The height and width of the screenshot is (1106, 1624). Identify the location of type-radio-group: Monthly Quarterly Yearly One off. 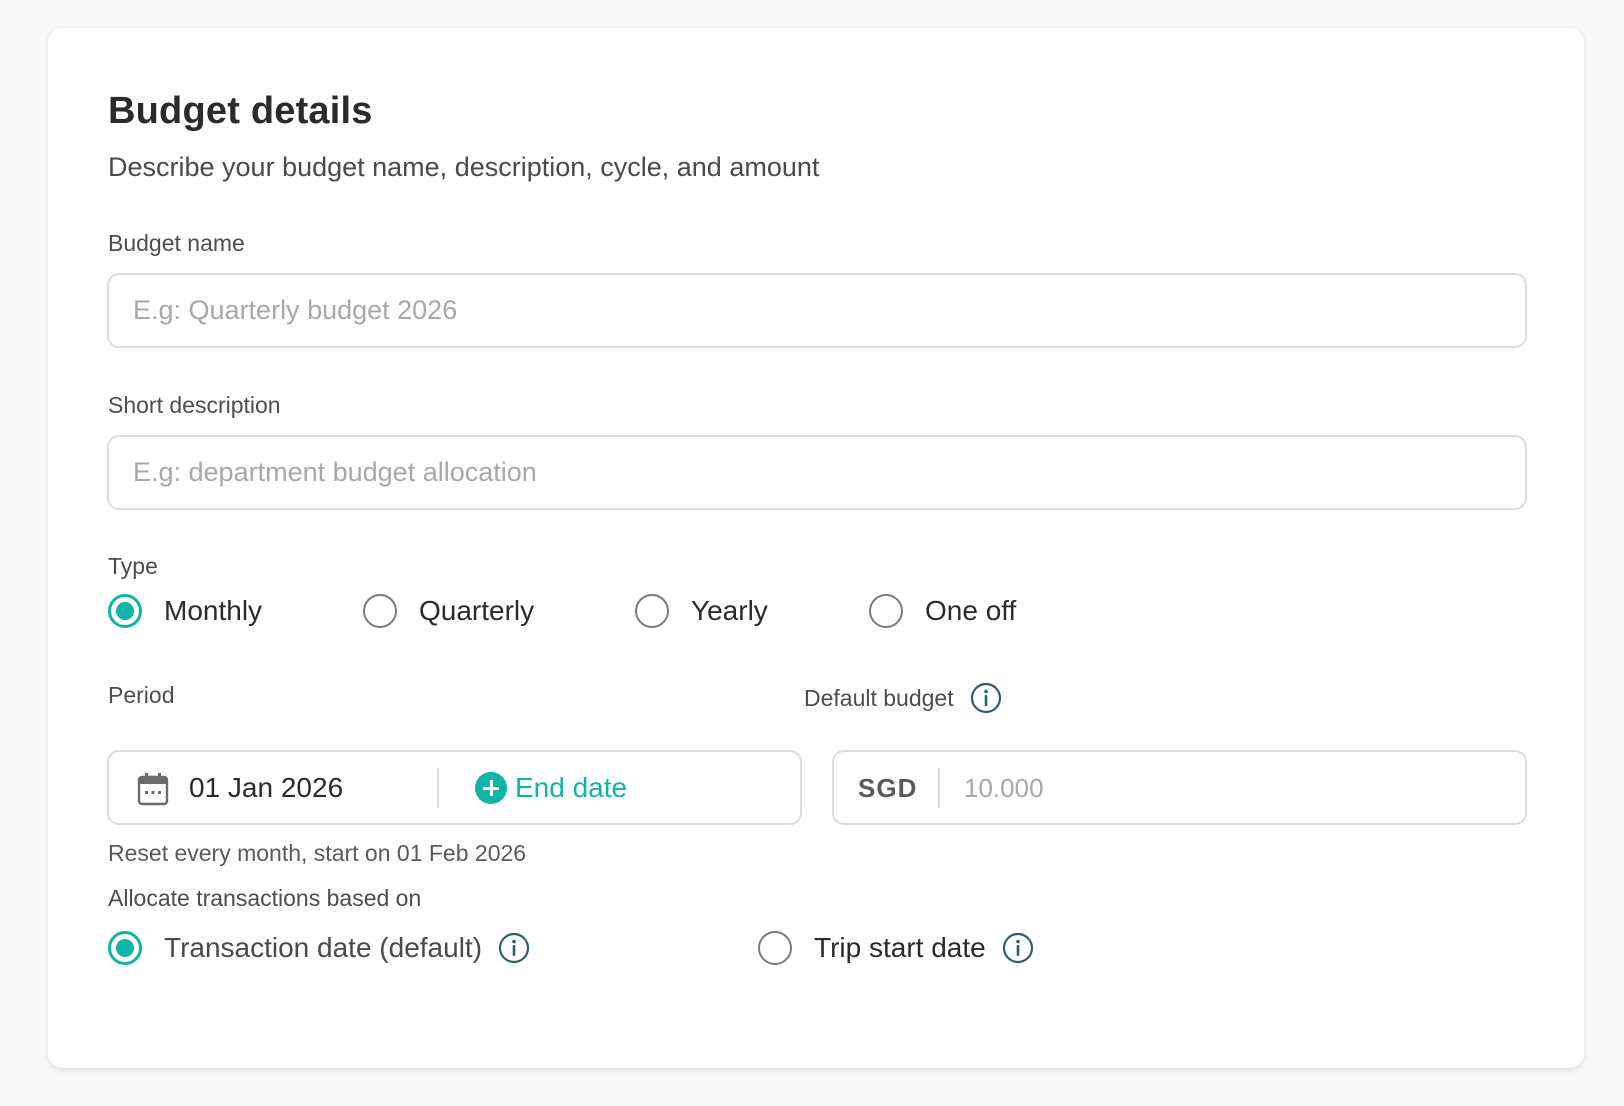
(608, 614).